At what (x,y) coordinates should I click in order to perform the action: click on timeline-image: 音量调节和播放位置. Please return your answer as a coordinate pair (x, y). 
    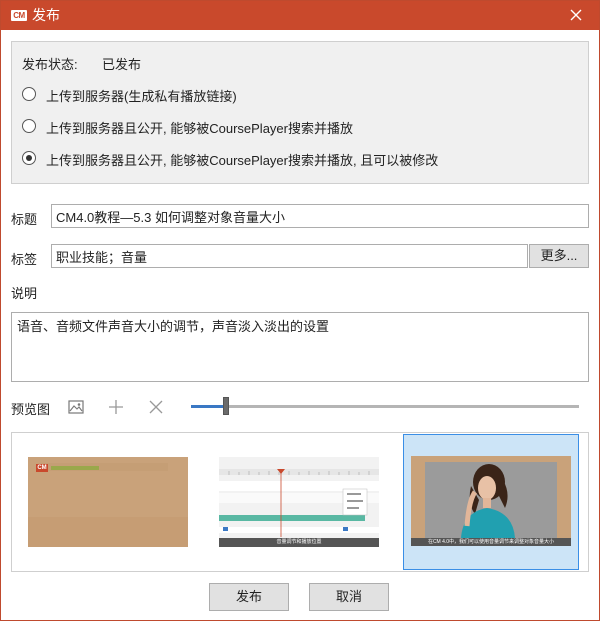
    Looking at the image, I should click on (299, 502).